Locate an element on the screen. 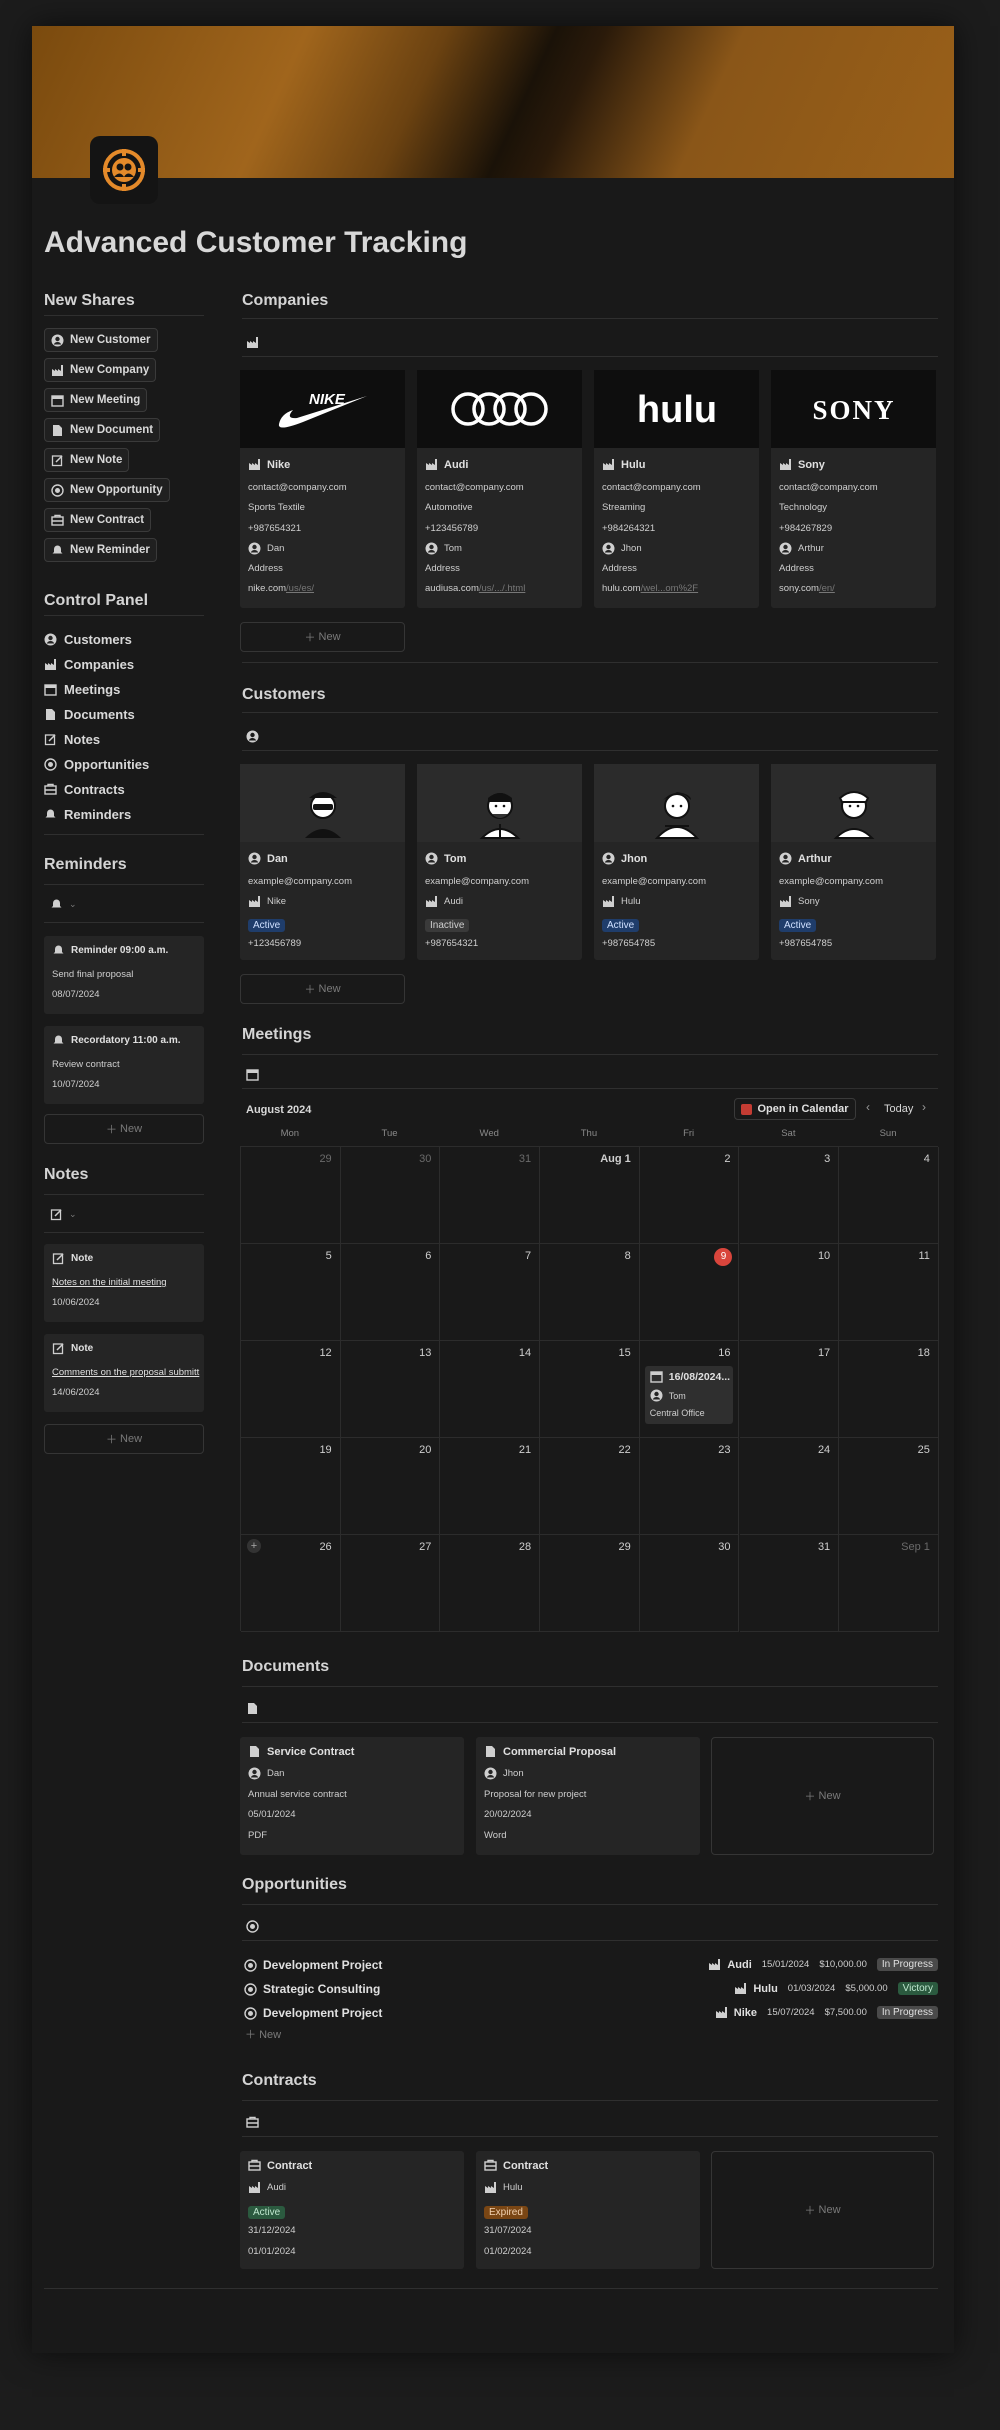 The width and height of the screenshot is (1000, 2430). new-reminder-button: New Reminder is located at coordinates (100, 550).